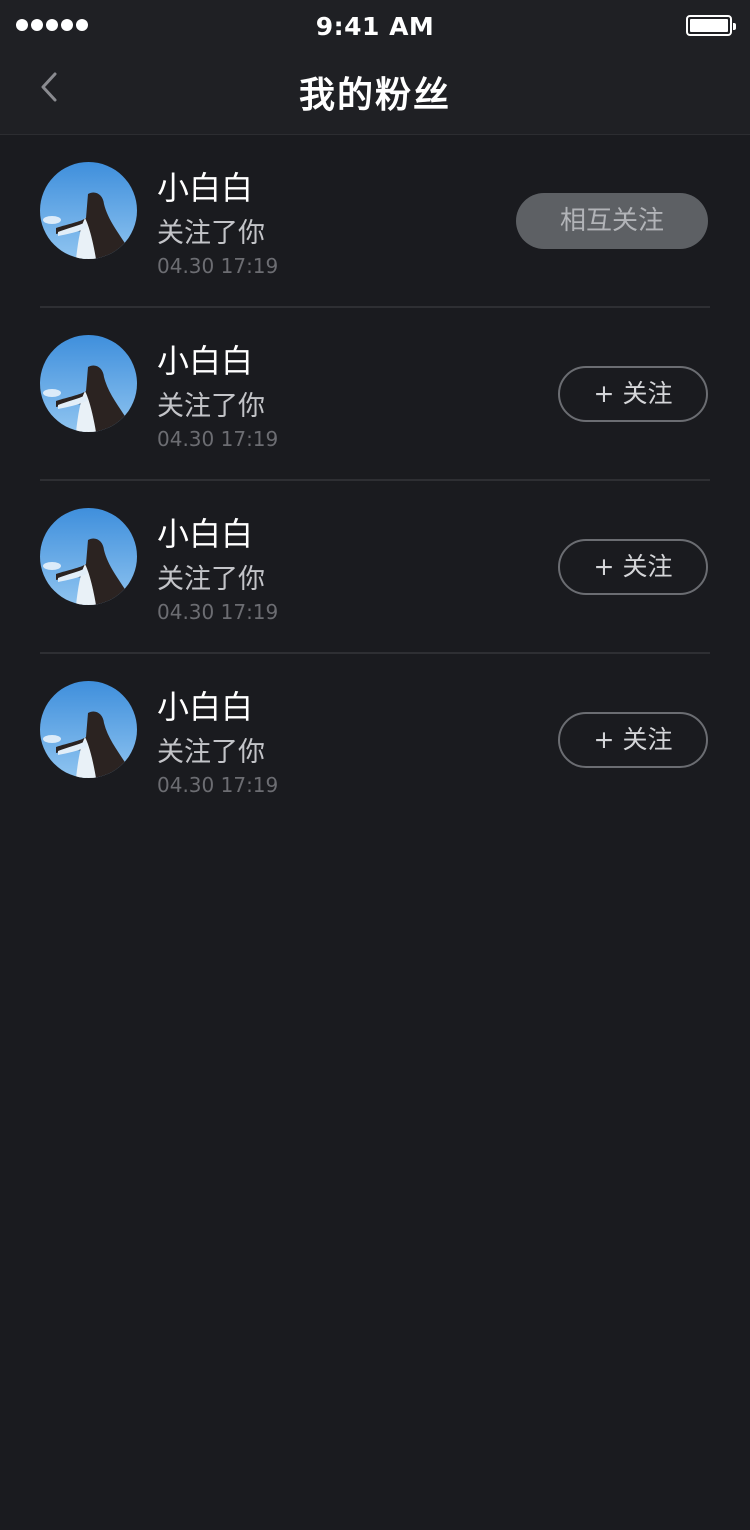 The height and width of the screenshot is (1530, 750). Describe the element at coordinates (711, 25) in the screenshot. I see `battery-full-icon` at that location.